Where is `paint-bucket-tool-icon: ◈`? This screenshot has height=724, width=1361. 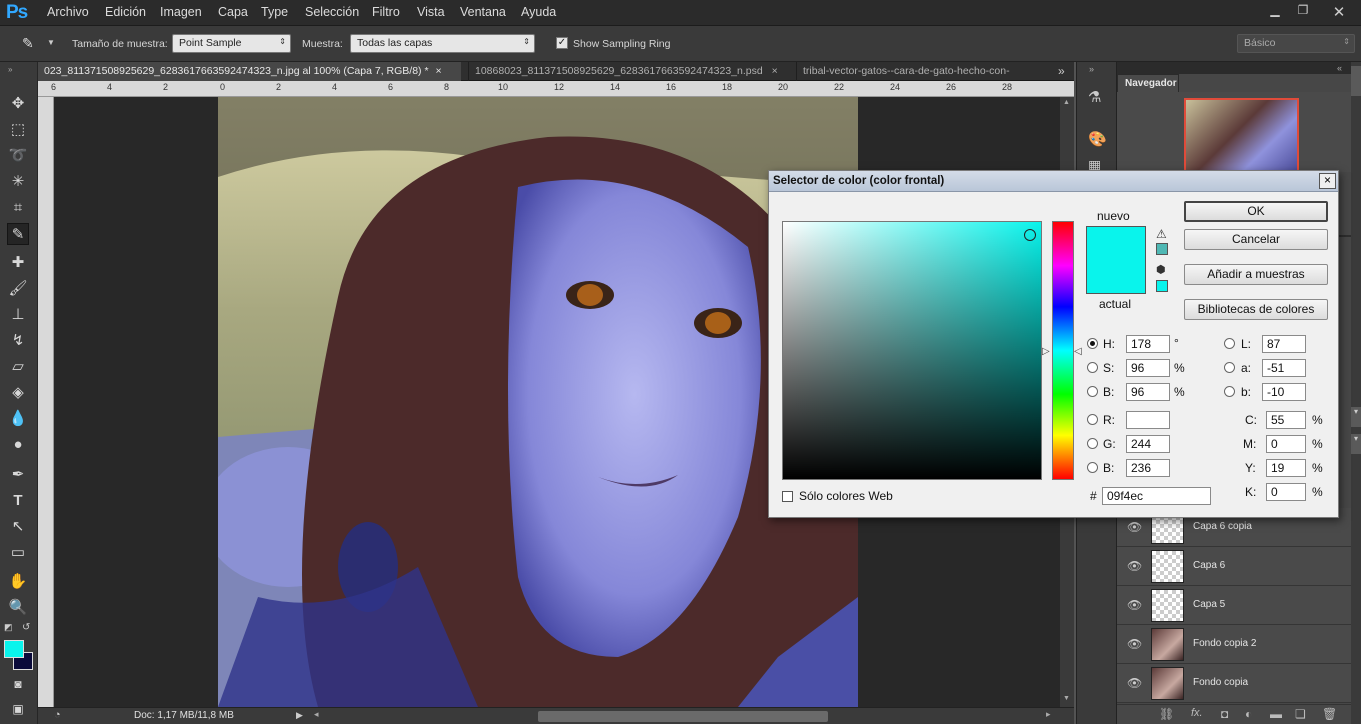 paint-bucket-tool-icon: ◈ is located at coordinates (18, 393).